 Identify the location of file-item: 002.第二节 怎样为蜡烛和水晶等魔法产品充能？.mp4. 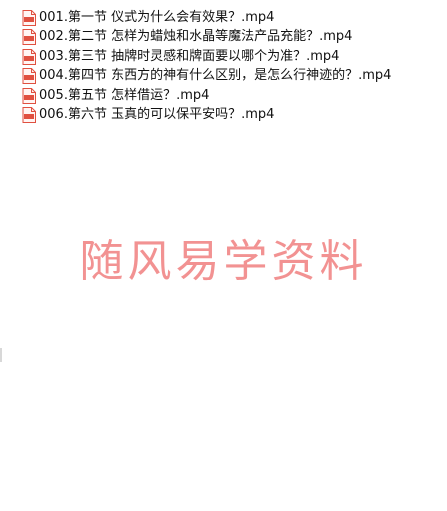
(206, 38).